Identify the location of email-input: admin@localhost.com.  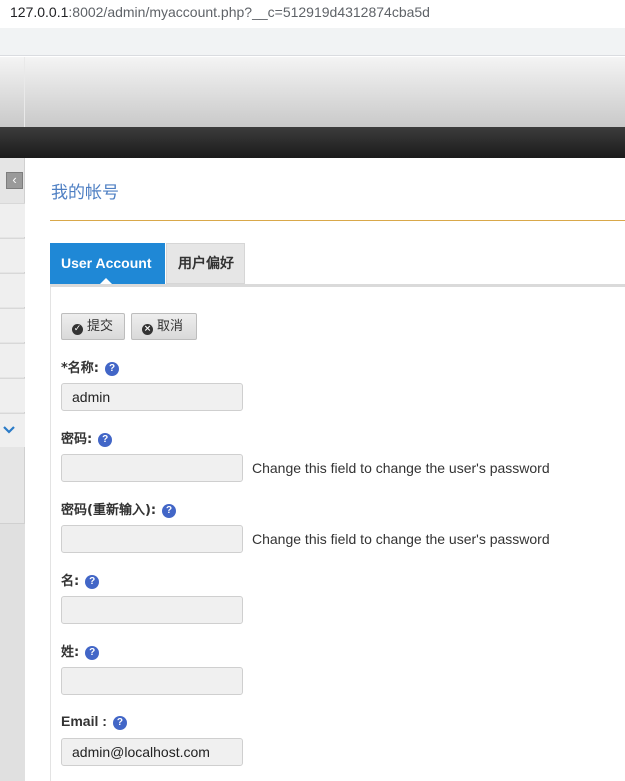
(152, 752).